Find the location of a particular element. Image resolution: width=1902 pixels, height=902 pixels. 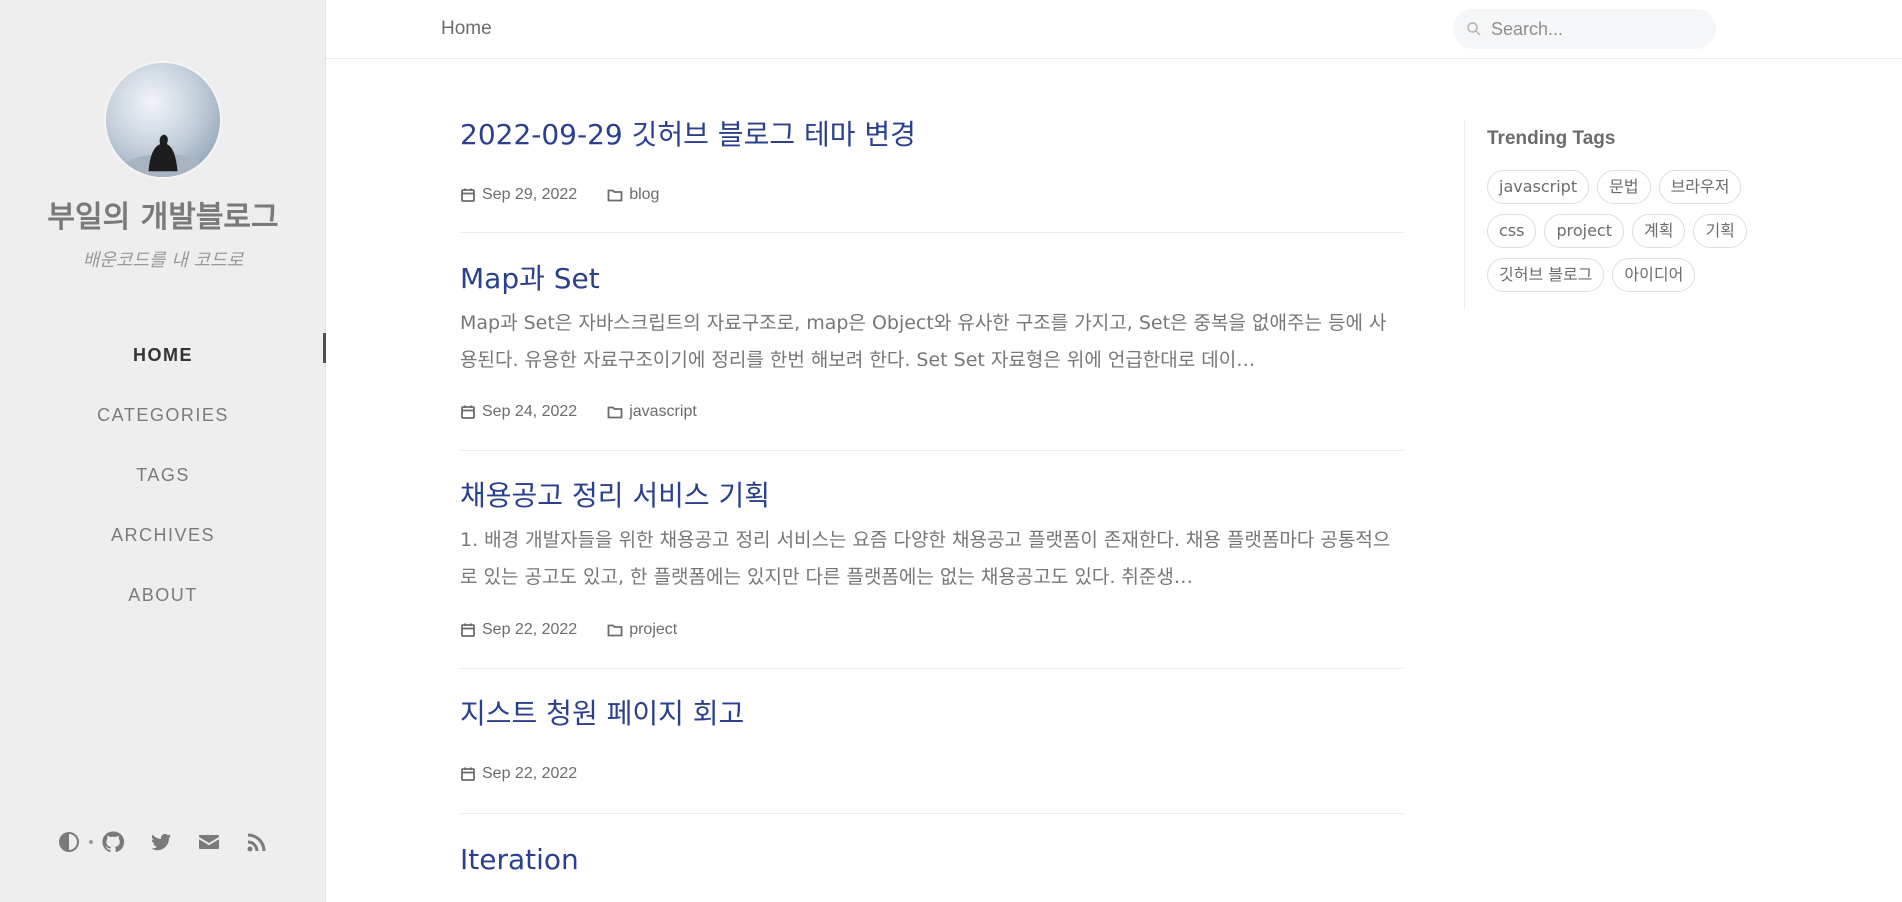

search-box is located at coordinates (1584, 29).